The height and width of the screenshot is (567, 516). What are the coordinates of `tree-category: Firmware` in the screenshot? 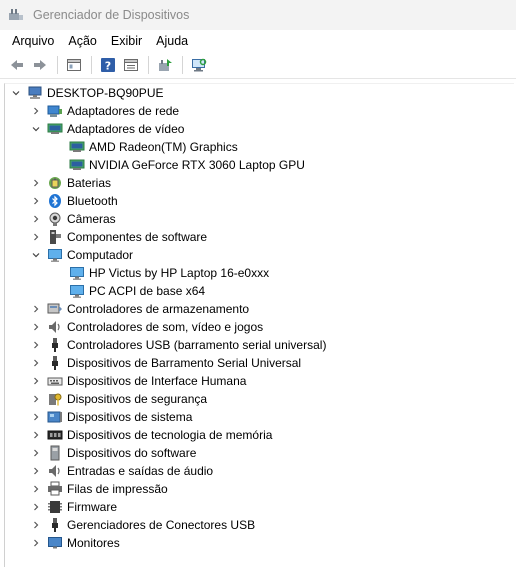 It's located at (73, 507).